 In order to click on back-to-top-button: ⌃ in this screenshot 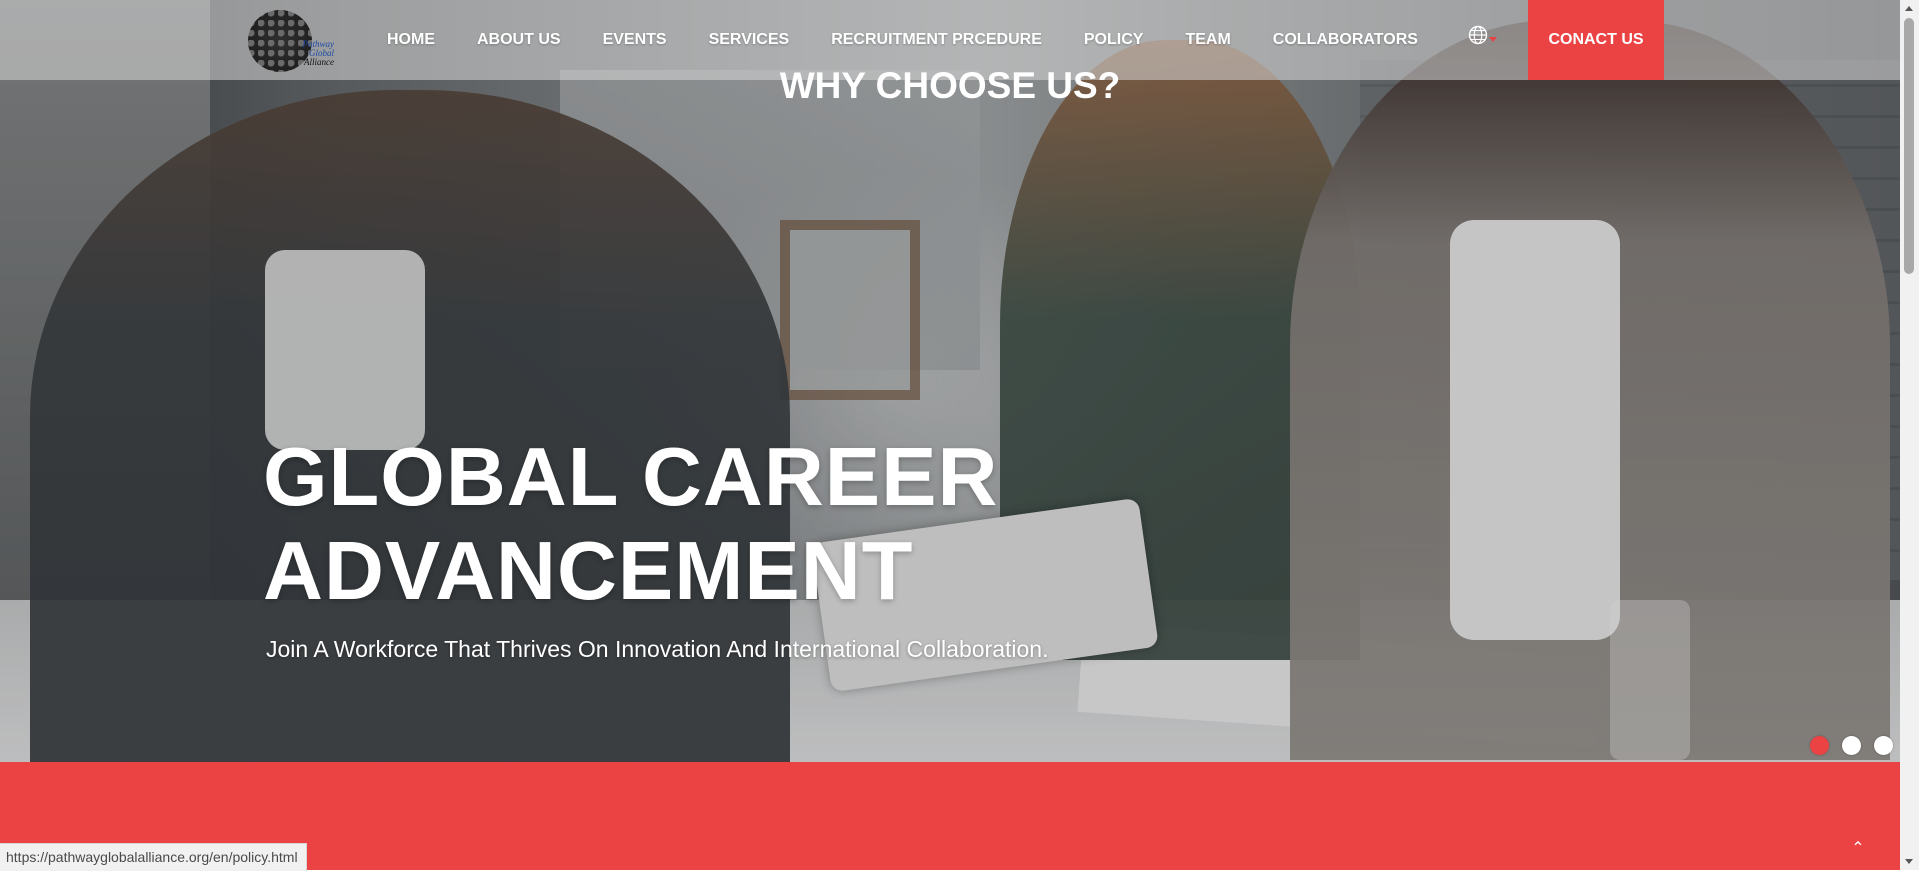, I will do `click(1858, 848)`.